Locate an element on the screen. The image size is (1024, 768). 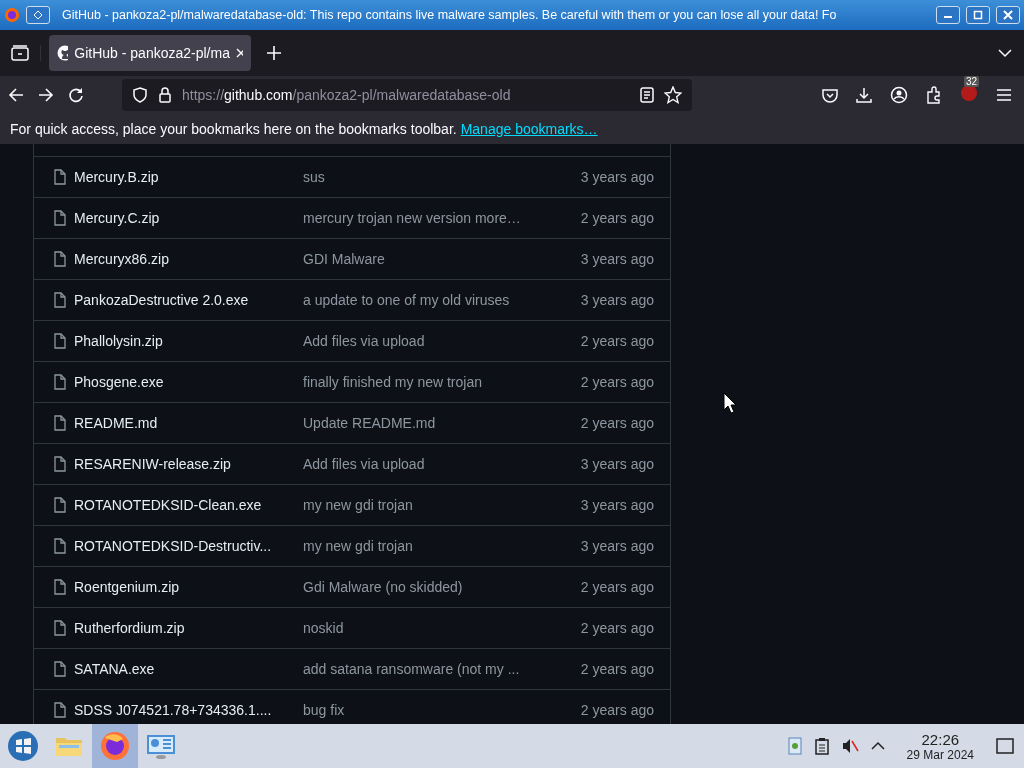
file-name-link: Roentgenium.zip is located at coordinates (188, 587).